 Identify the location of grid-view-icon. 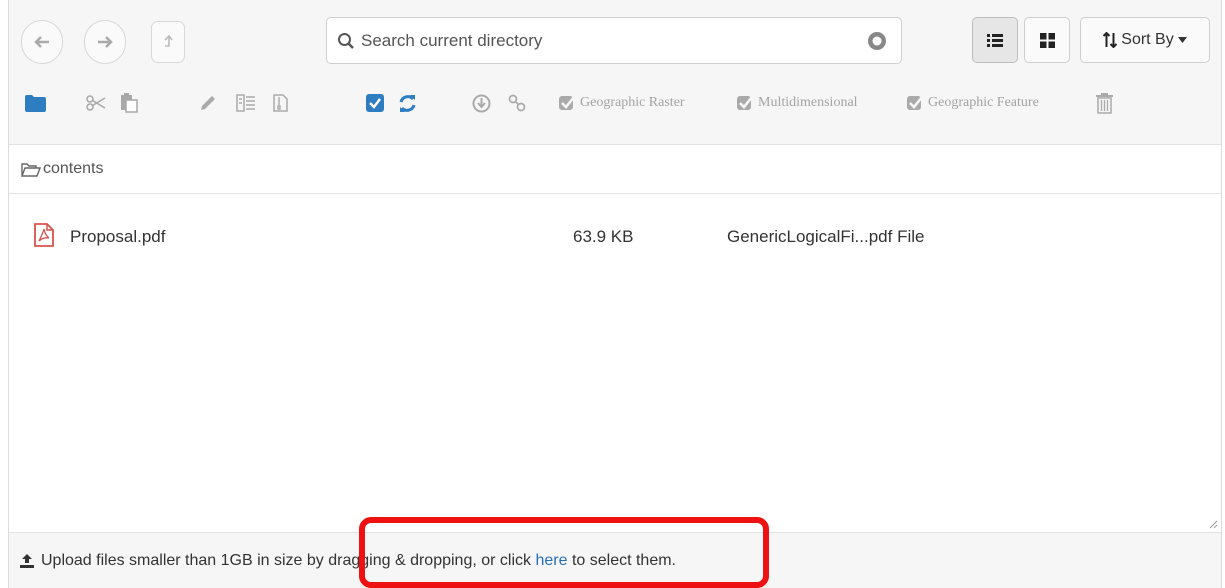
(1047, 40).